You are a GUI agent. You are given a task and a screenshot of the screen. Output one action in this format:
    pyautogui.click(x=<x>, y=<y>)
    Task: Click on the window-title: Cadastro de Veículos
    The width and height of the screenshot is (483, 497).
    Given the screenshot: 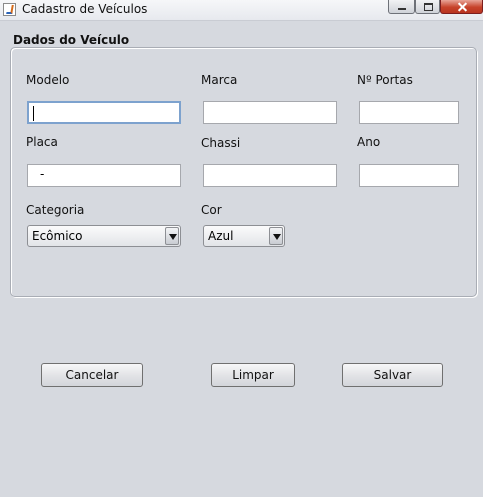 What is the action you would take?
    pyautogui.click(x=85, y=9)
    